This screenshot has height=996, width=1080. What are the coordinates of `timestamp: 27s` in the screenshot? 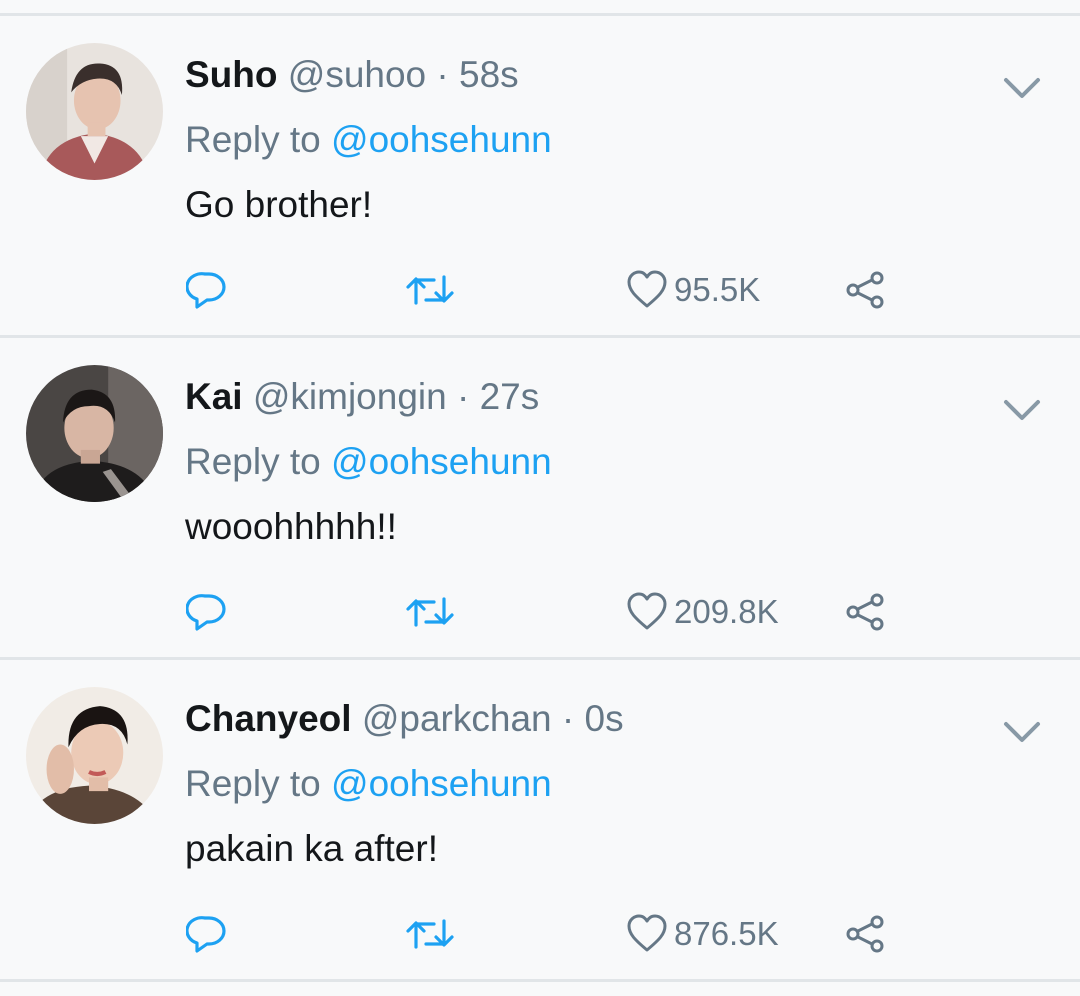 It's located at (510, 396).